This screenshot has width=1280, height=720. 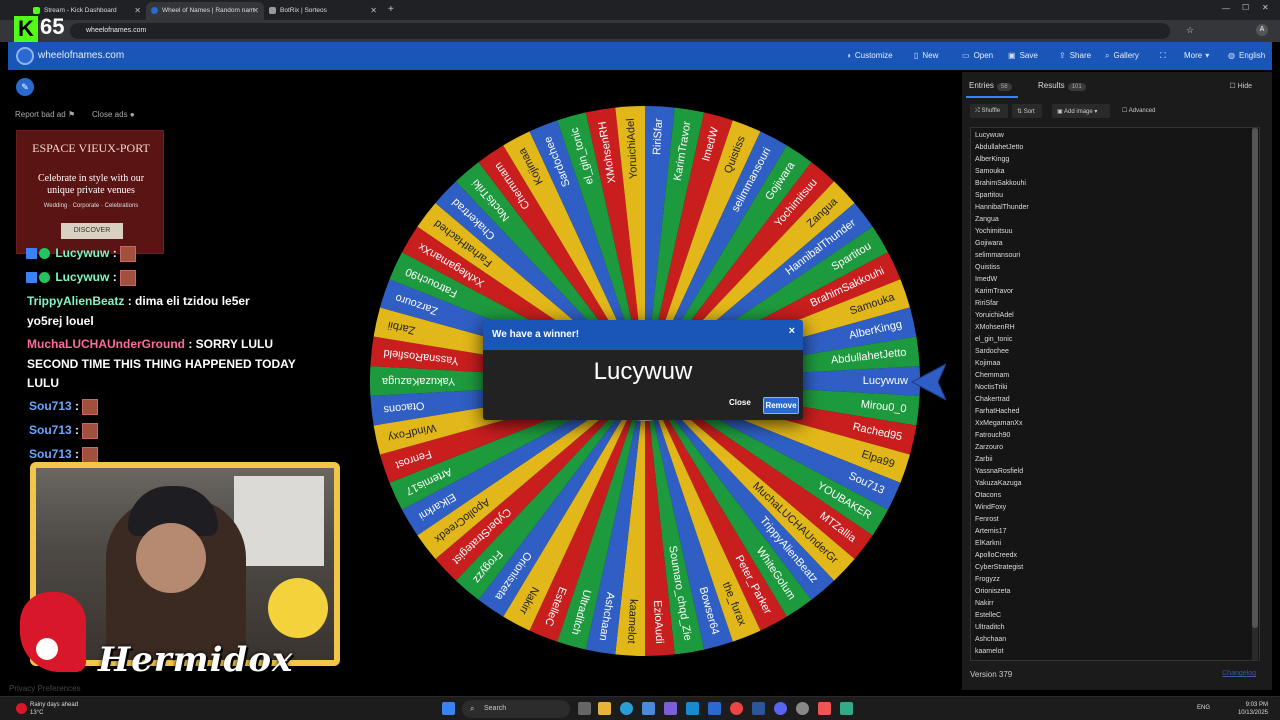 I want to click on entry-item: AlberKingg, so click(x=992, y=159).